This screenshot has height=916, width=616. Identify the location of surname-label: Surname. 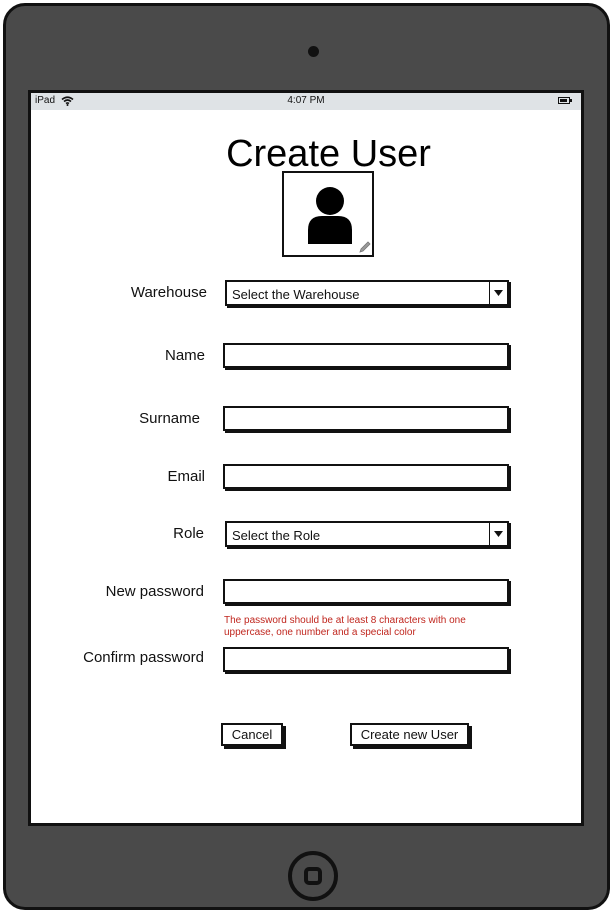
(169, 418).